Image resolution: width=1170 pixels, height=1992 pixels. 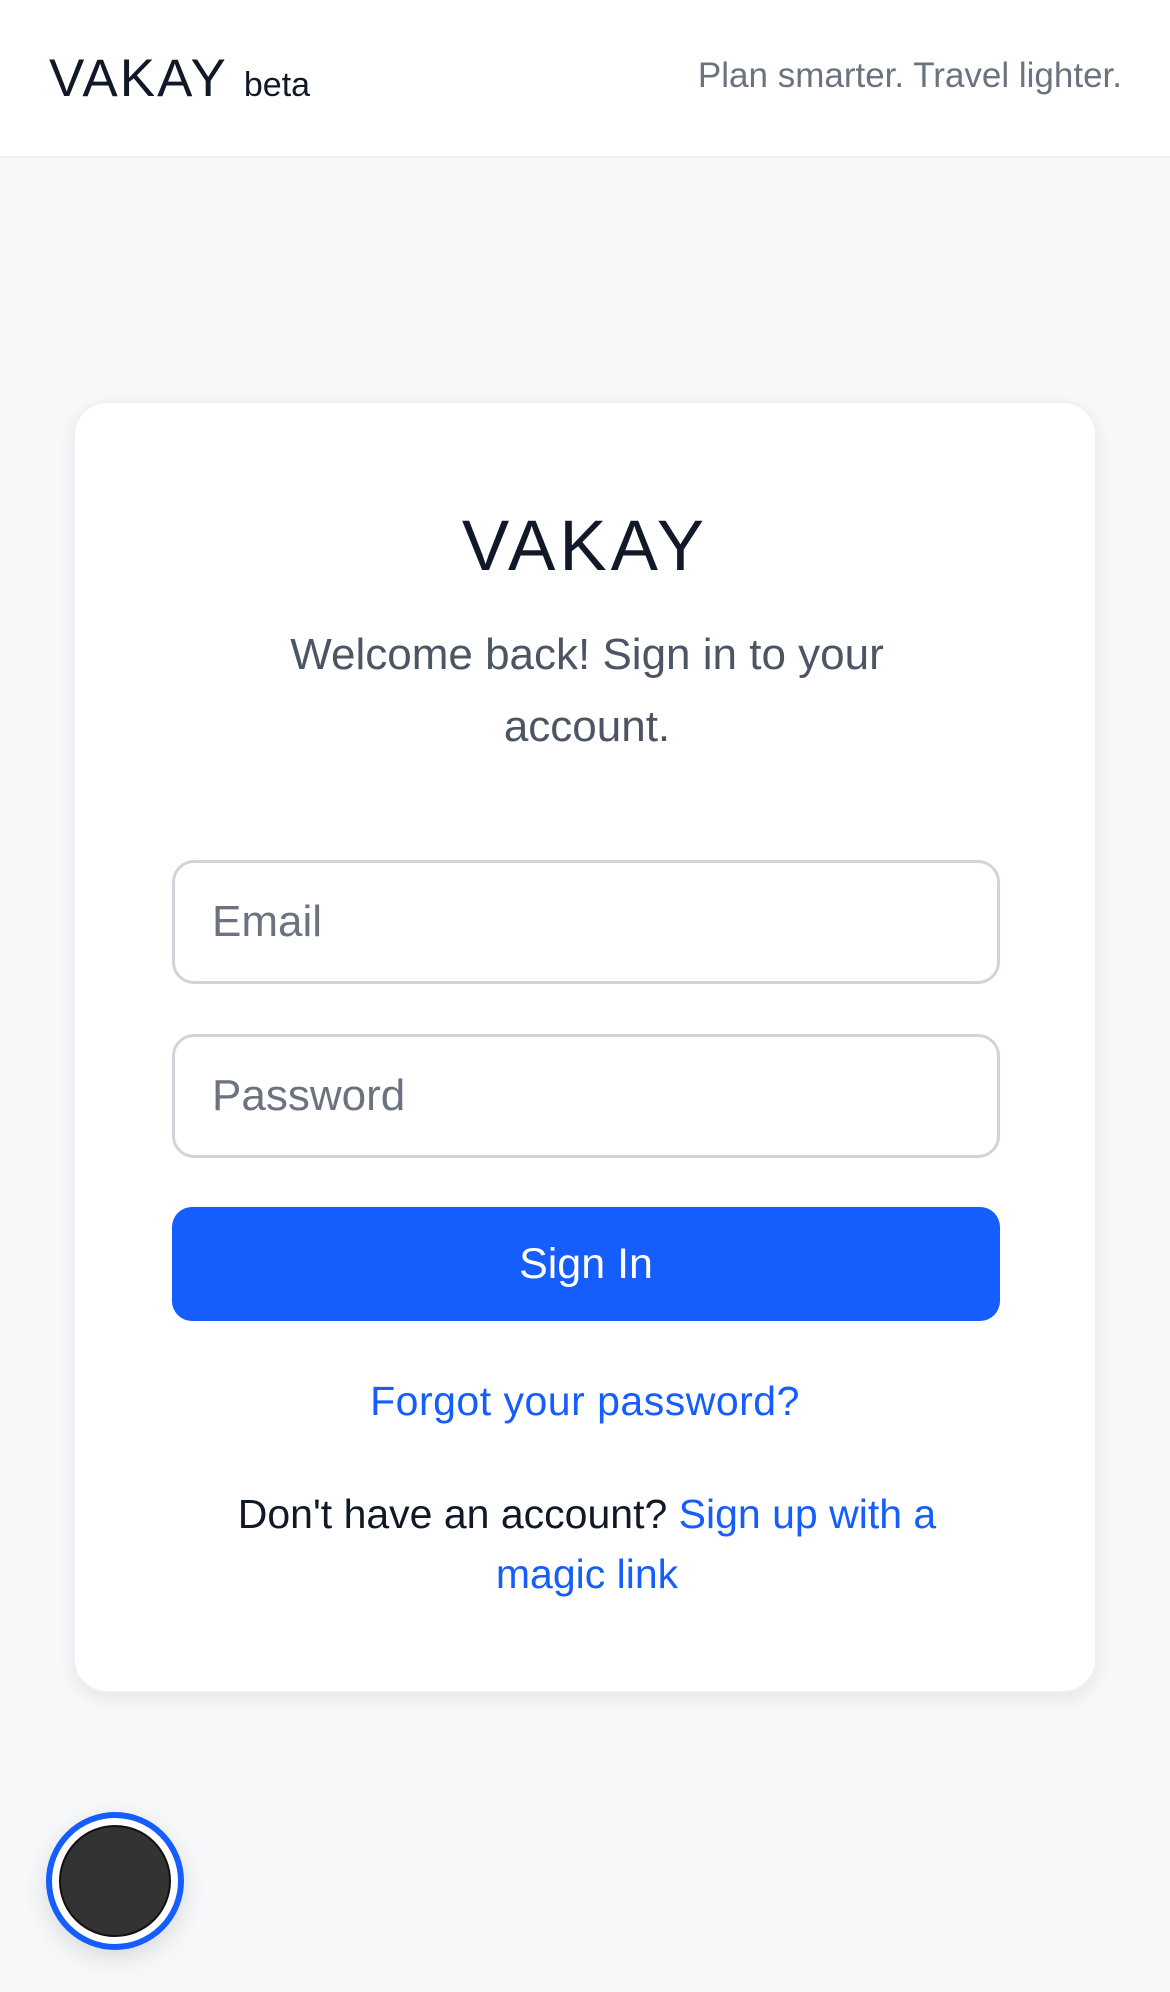 What do you see at coordinates (587, 690) in the screenshot?
I see `login-subtitle: Welcome back! Sign in to your account.` at bounding box center [587, 690].